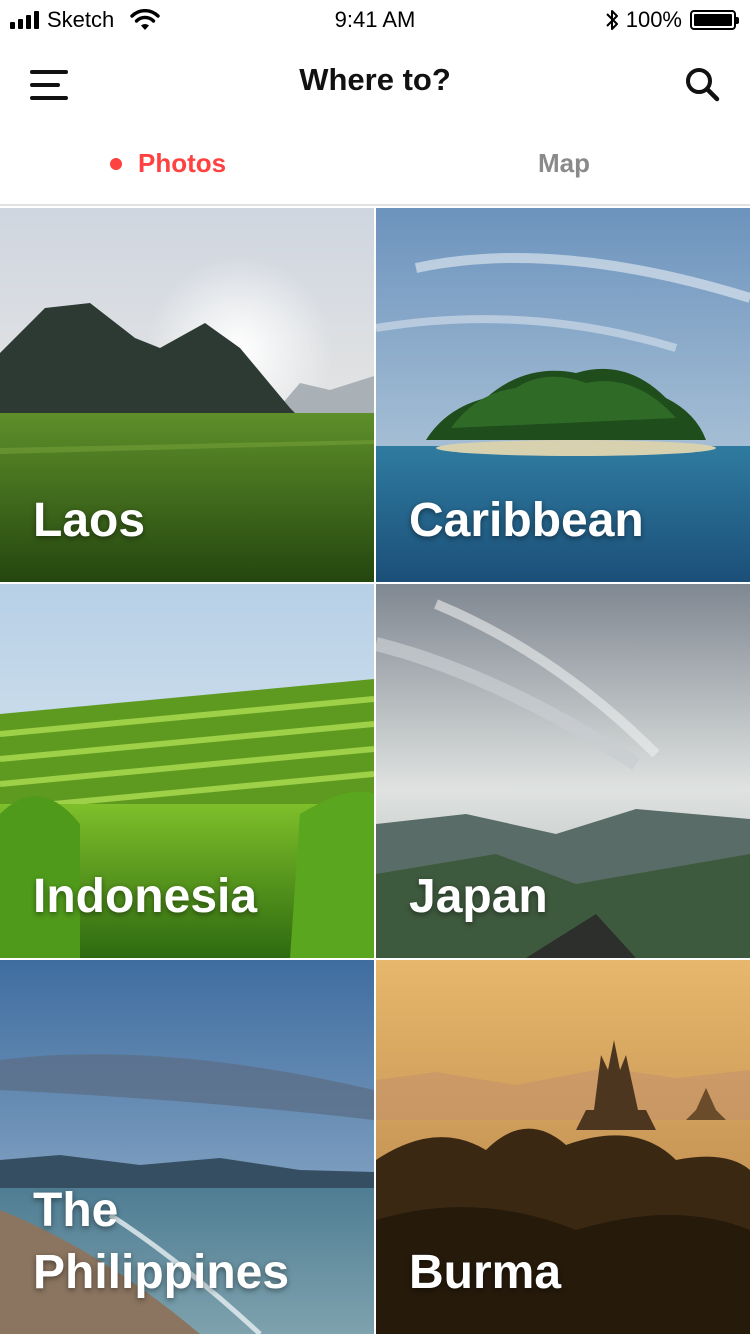  What do you see at coordinates (187, 395) in the screenshot?
I see `destination-tile-laos: Laos` at bounding box center [187, 395].